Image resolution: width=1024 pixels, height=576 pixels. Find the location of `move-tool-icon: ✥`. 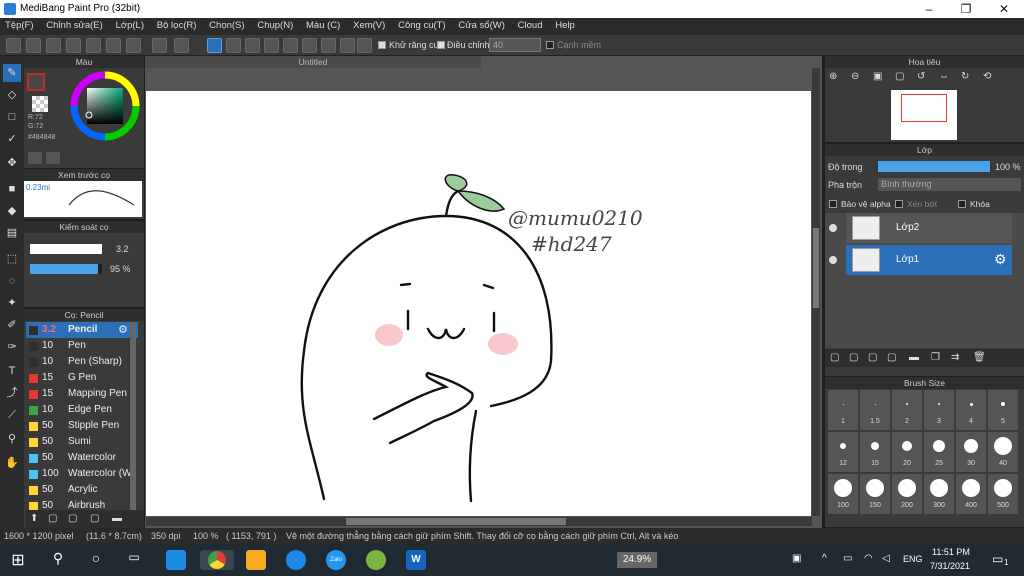

move-tool-icon: ✥ is located at coordinates (12, 163).